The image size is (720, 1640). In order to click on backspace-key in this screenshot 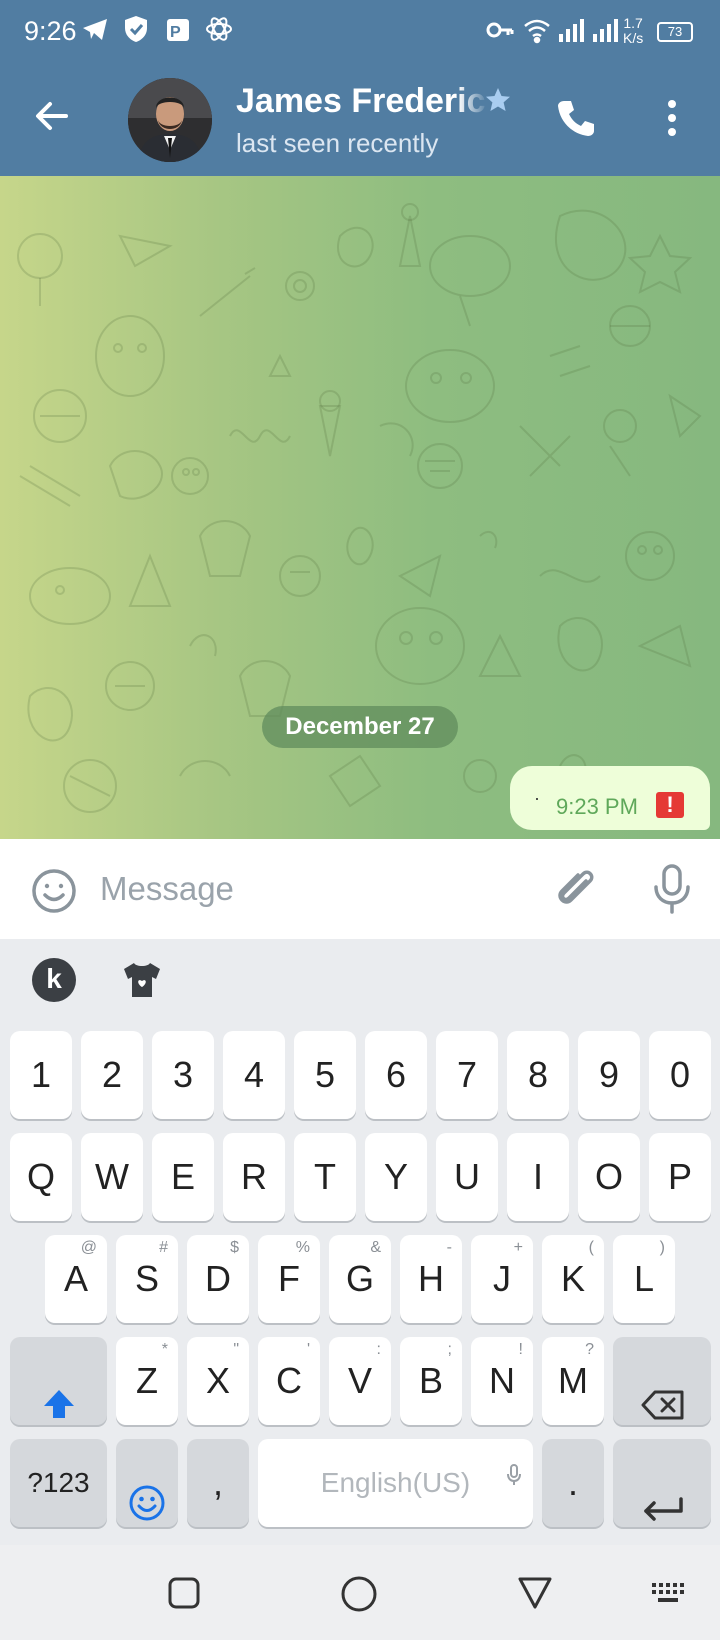, I will do `click(662, 1381)`.